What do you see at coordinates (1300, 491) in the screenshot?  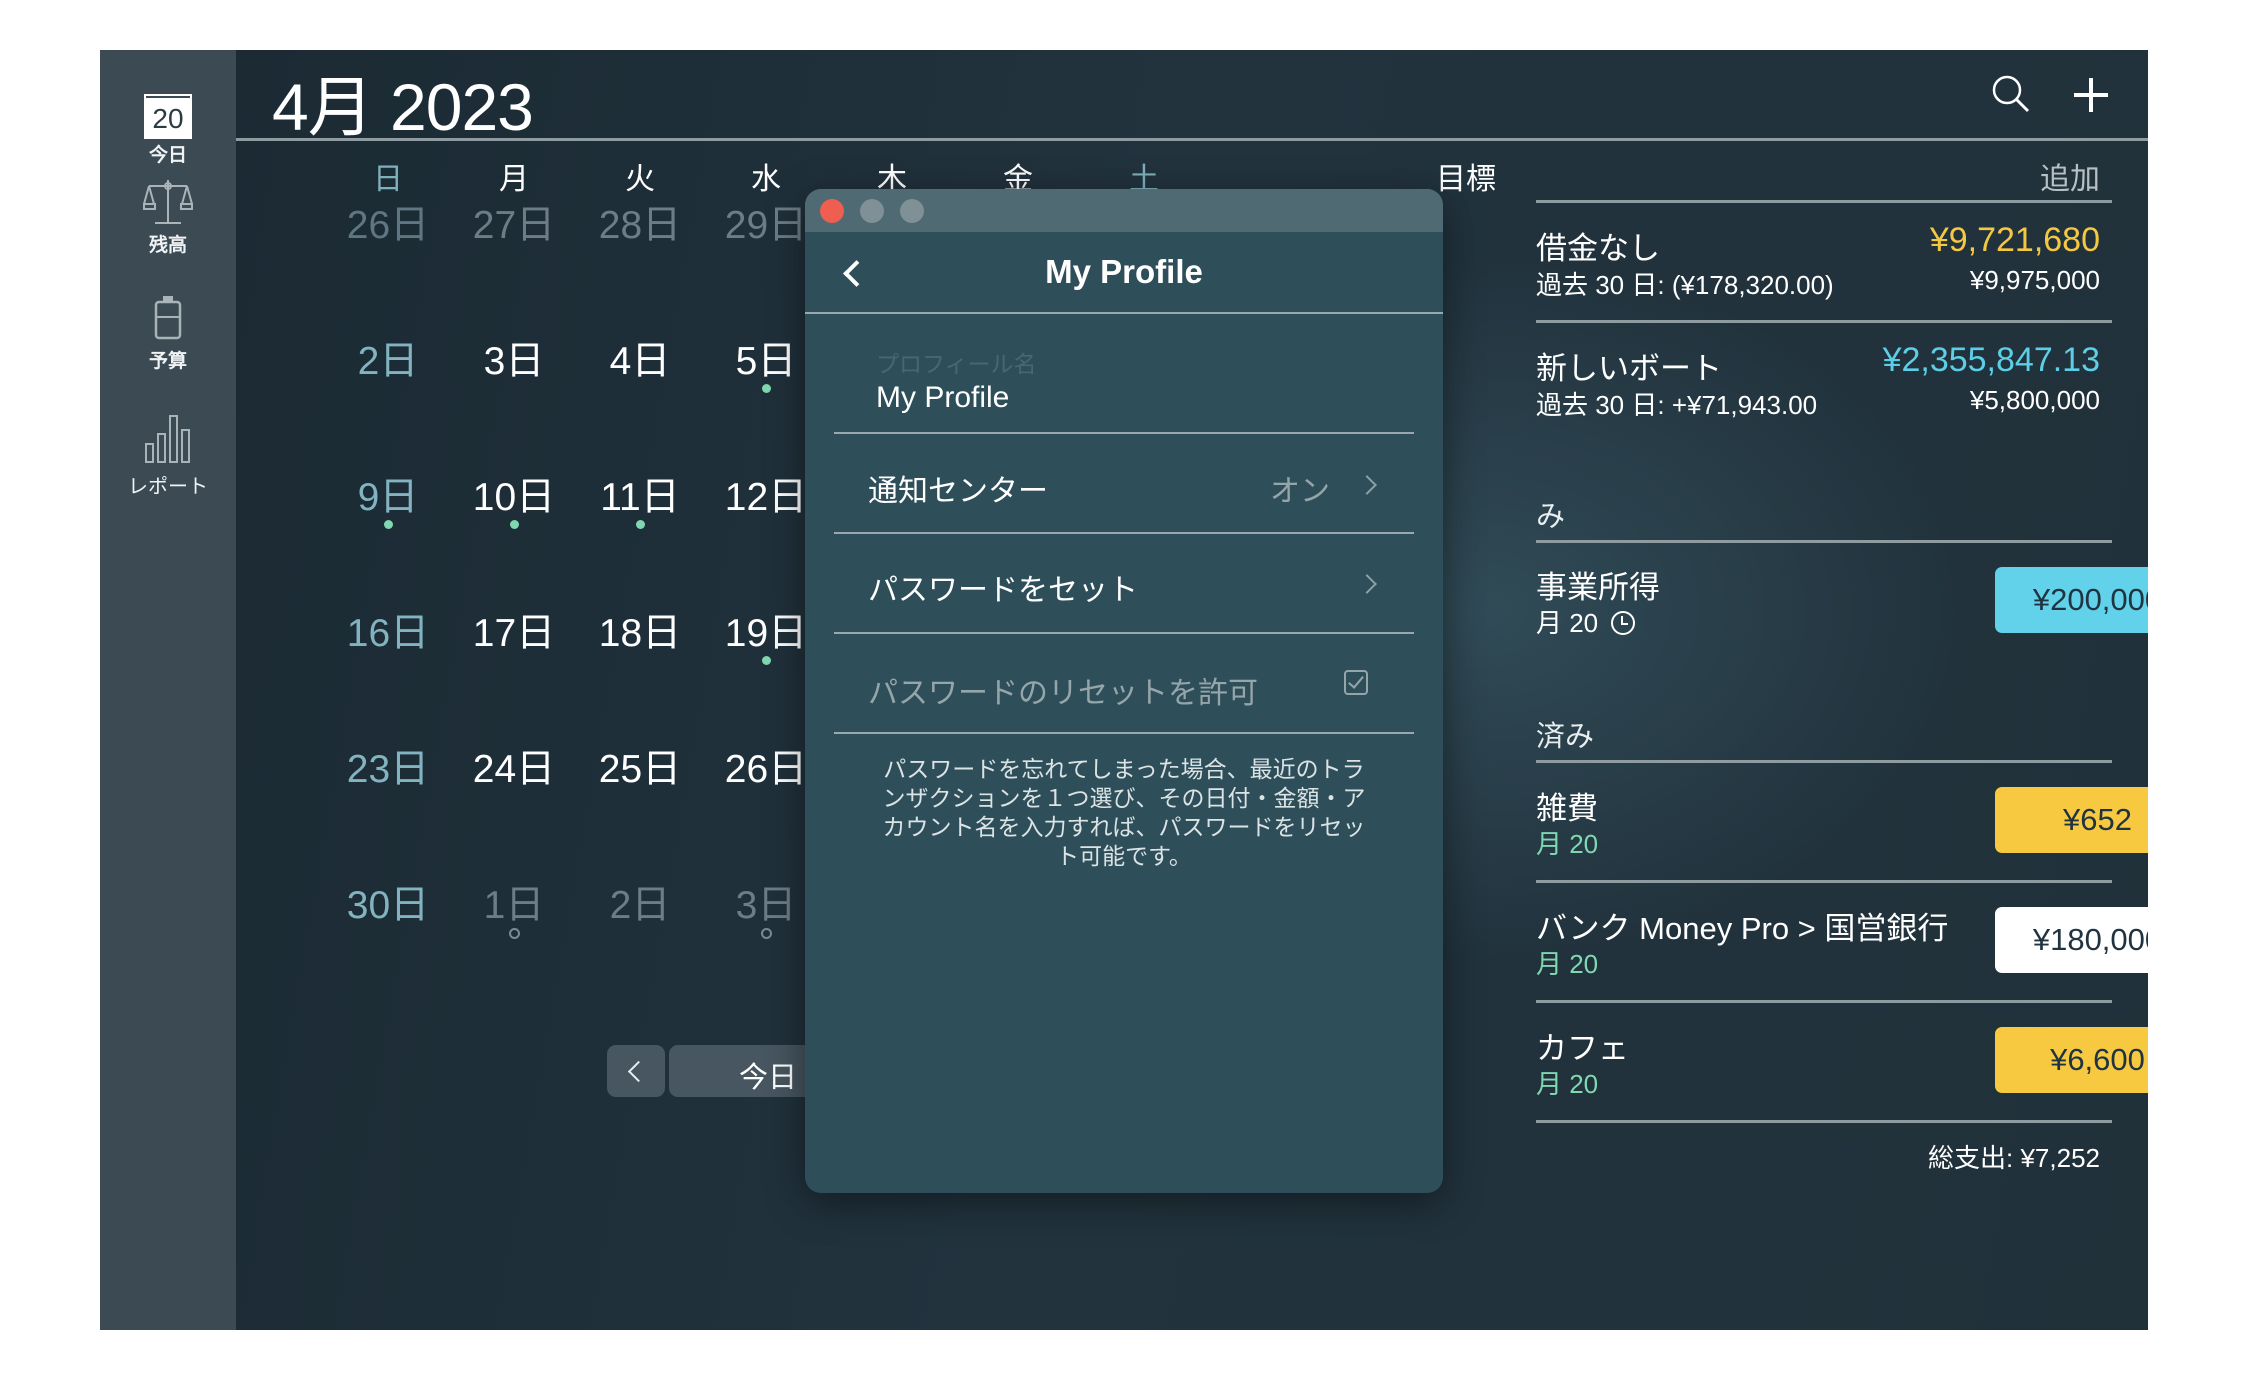 I see `notification-value: オン` at bounding box center [1300, 491].